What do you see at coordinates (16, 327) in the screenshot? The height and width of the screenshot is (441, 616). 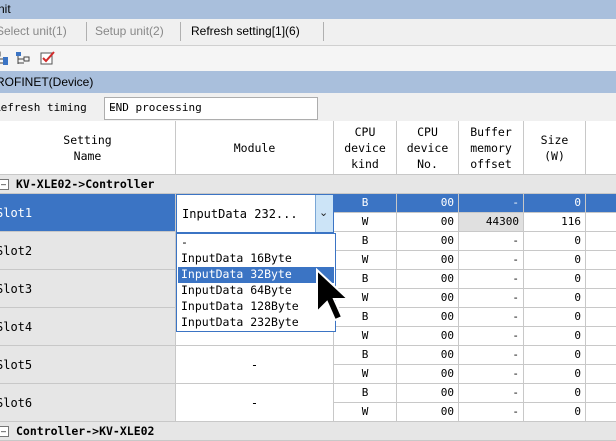 I see `slot-name: Slot4` at bounding box center [16, 327].